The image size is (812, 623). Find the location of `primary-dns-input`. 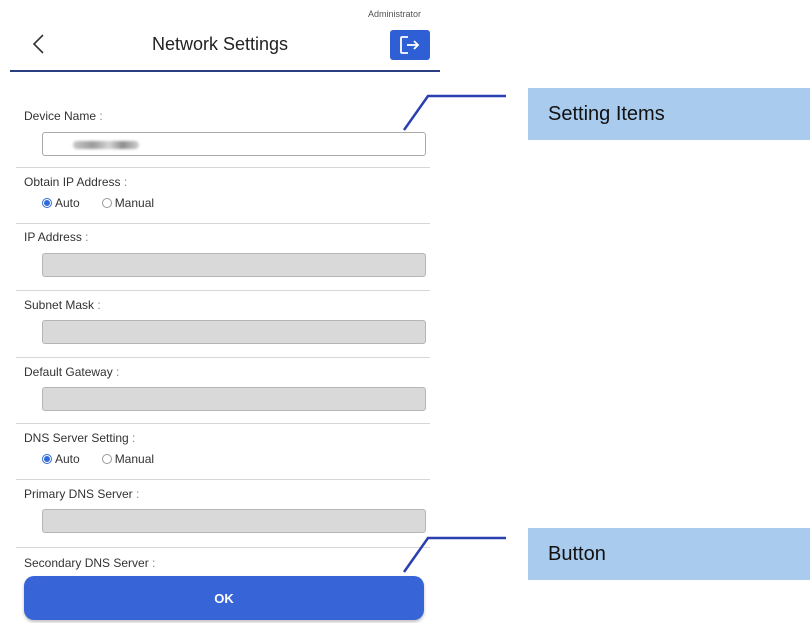

primary-dns-input is located at coordinates (234, 521).